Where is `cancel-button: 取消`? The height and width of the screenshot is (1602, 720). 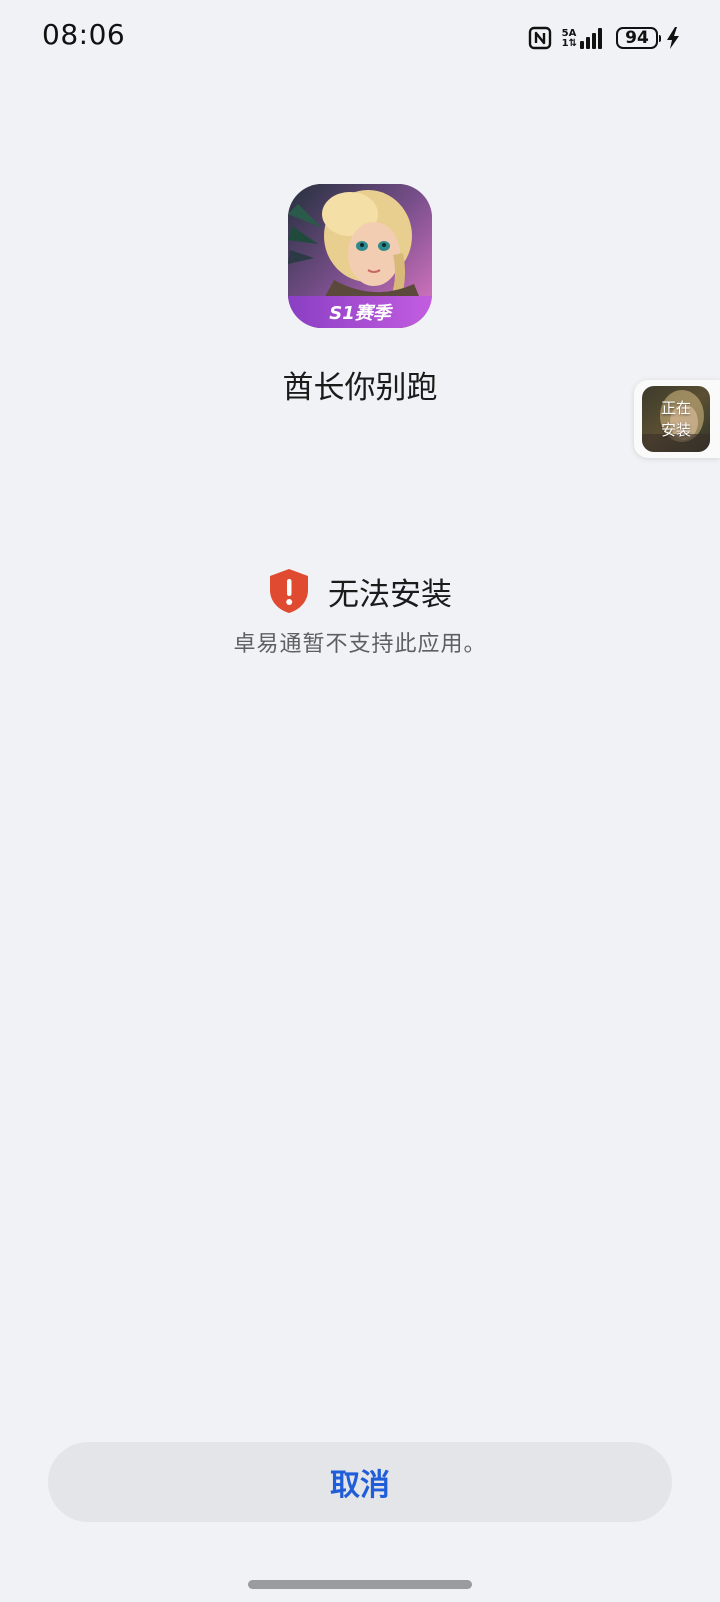
cancel-button: 取消 is located at coordinates (360, 1482).